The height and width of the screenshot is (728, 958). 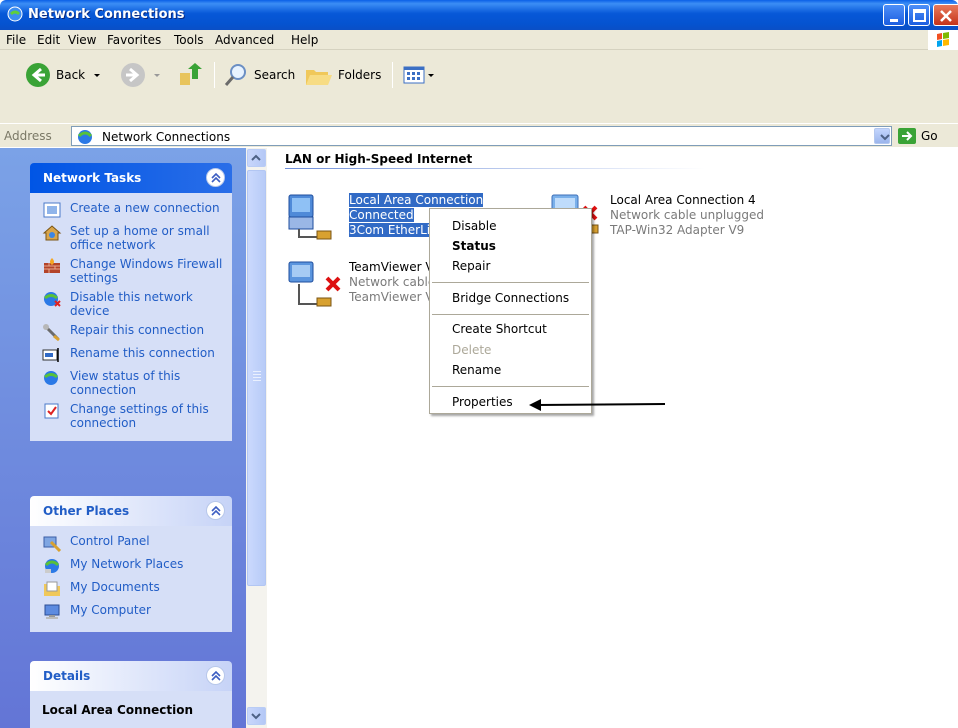 What do you see at coordinates (235, 75) in the screenshot?
I see `search-icon` at bounding box center [235, 75].